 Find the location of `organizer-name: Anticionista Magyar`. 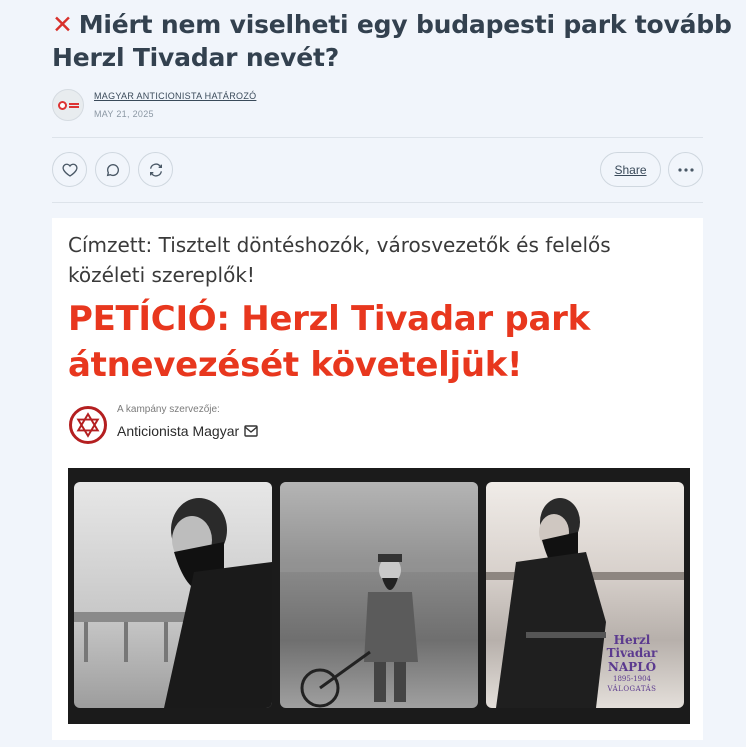

organizer-name: Anticionista Magyar is located at coordinates (187, 431).